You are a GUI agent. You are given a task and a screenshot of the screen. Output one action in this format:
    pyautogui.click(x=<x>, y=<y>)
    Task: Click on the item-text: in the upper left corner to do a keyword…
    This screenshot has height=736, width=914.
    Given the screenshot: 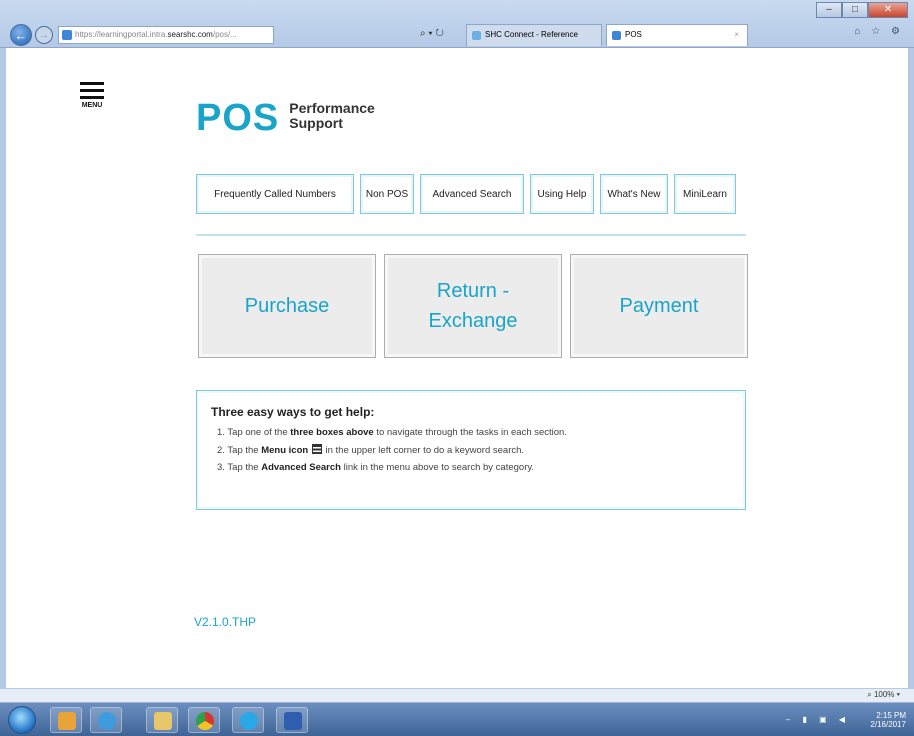 What is the action you would take?
    pyautogui.click(x=423, y=450)
    